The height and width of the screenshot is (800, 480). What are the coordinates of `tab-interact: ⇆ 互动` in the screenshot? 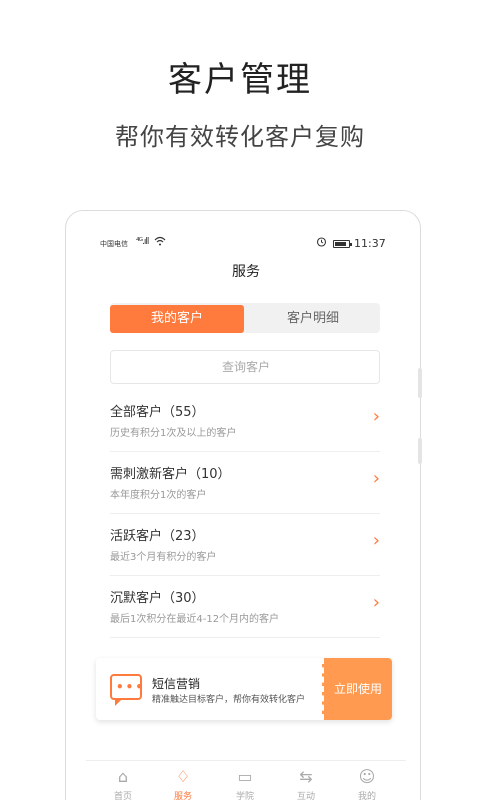 It's located at (306, 783).